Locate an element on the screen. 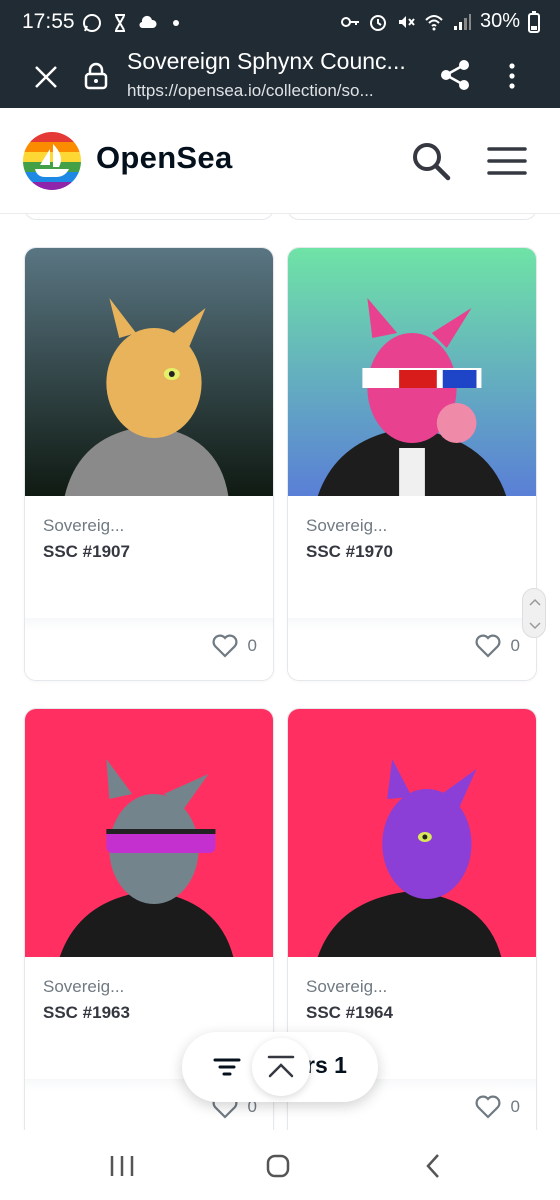 The image size is (560, 1200). home-icon is located at coordinates (278, 1166).